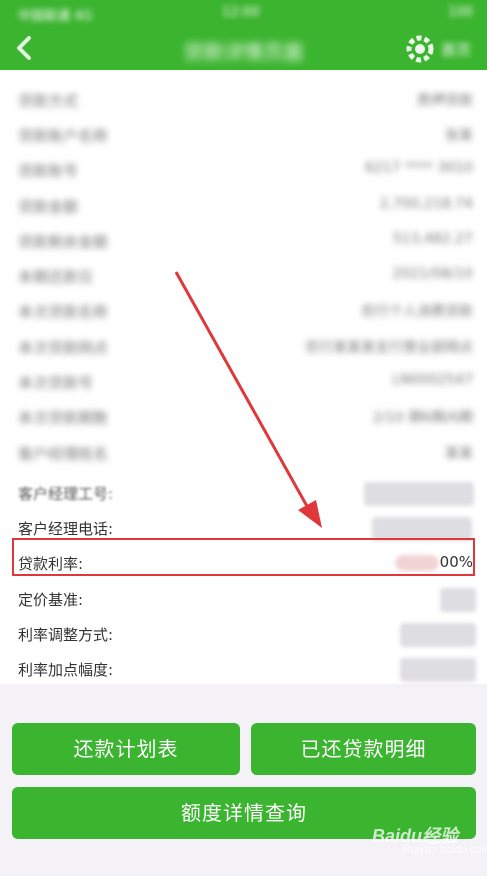 The image size is (487, 876). Describe the element at coordinates (417, 312) in the screenshot. I see `row-value: 农行个人消费贷款` at that location.